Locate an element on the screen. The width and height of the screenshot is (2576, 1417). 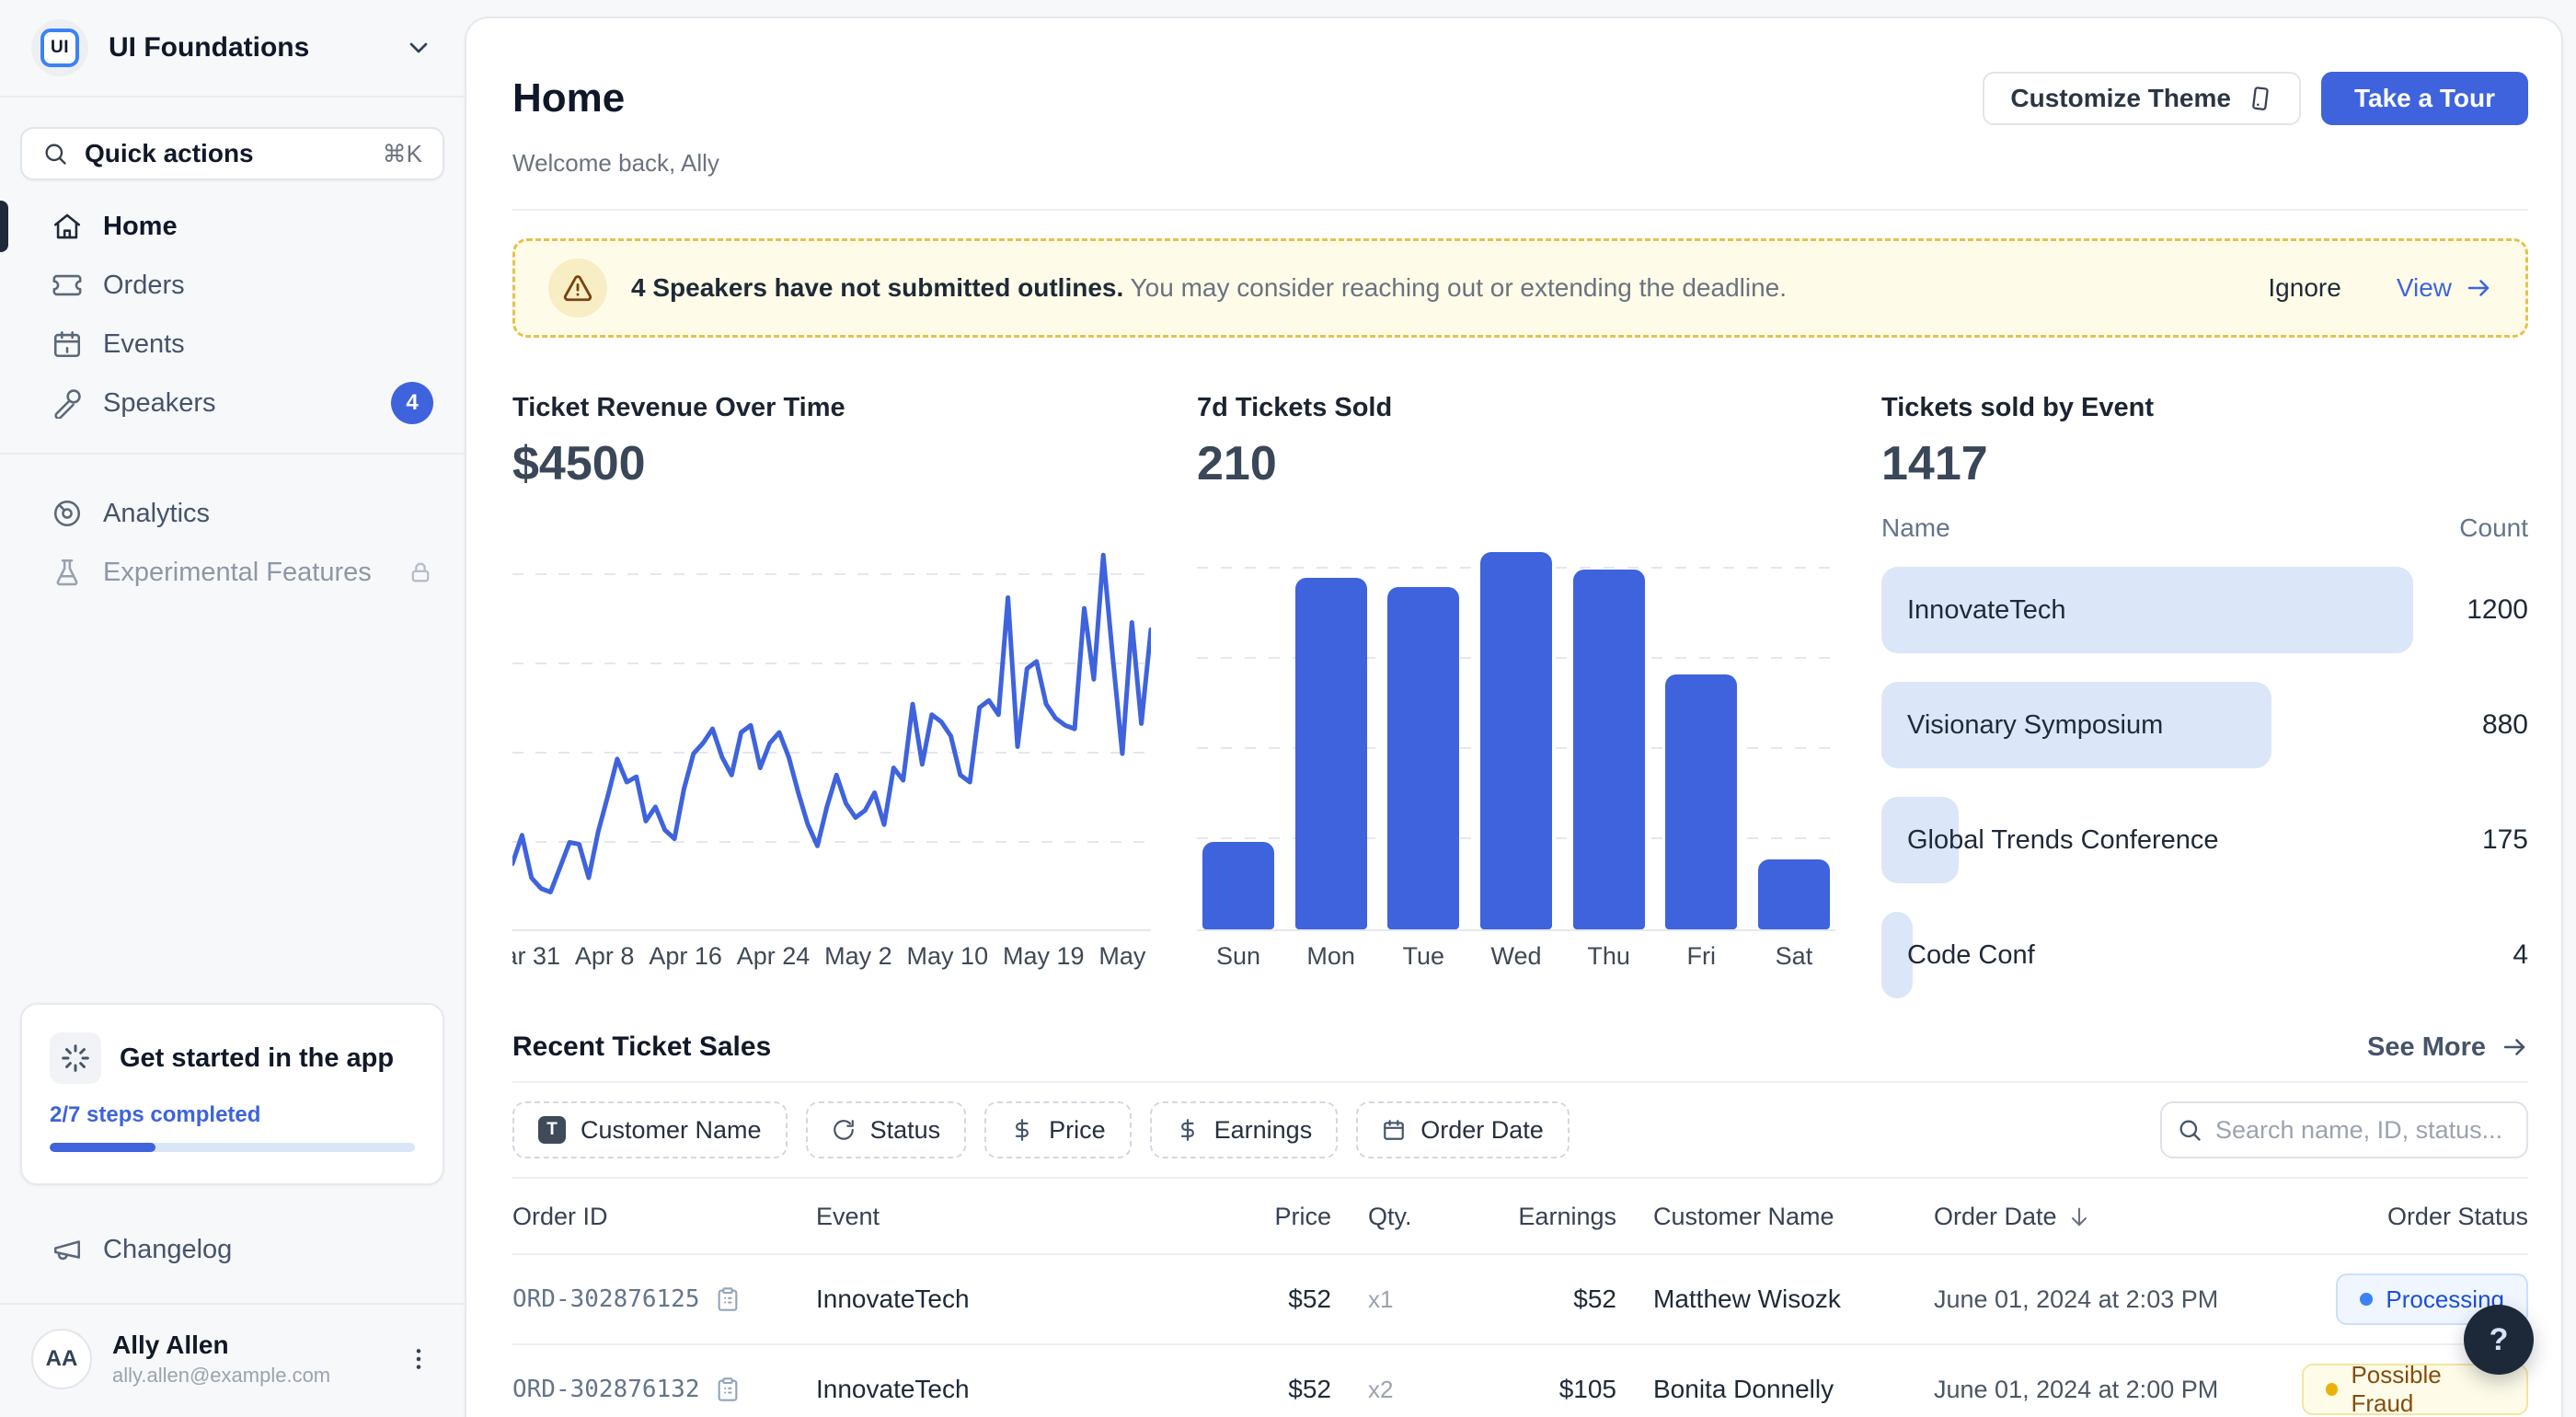
col-event: Event is located at coordinates (1009, 1217).